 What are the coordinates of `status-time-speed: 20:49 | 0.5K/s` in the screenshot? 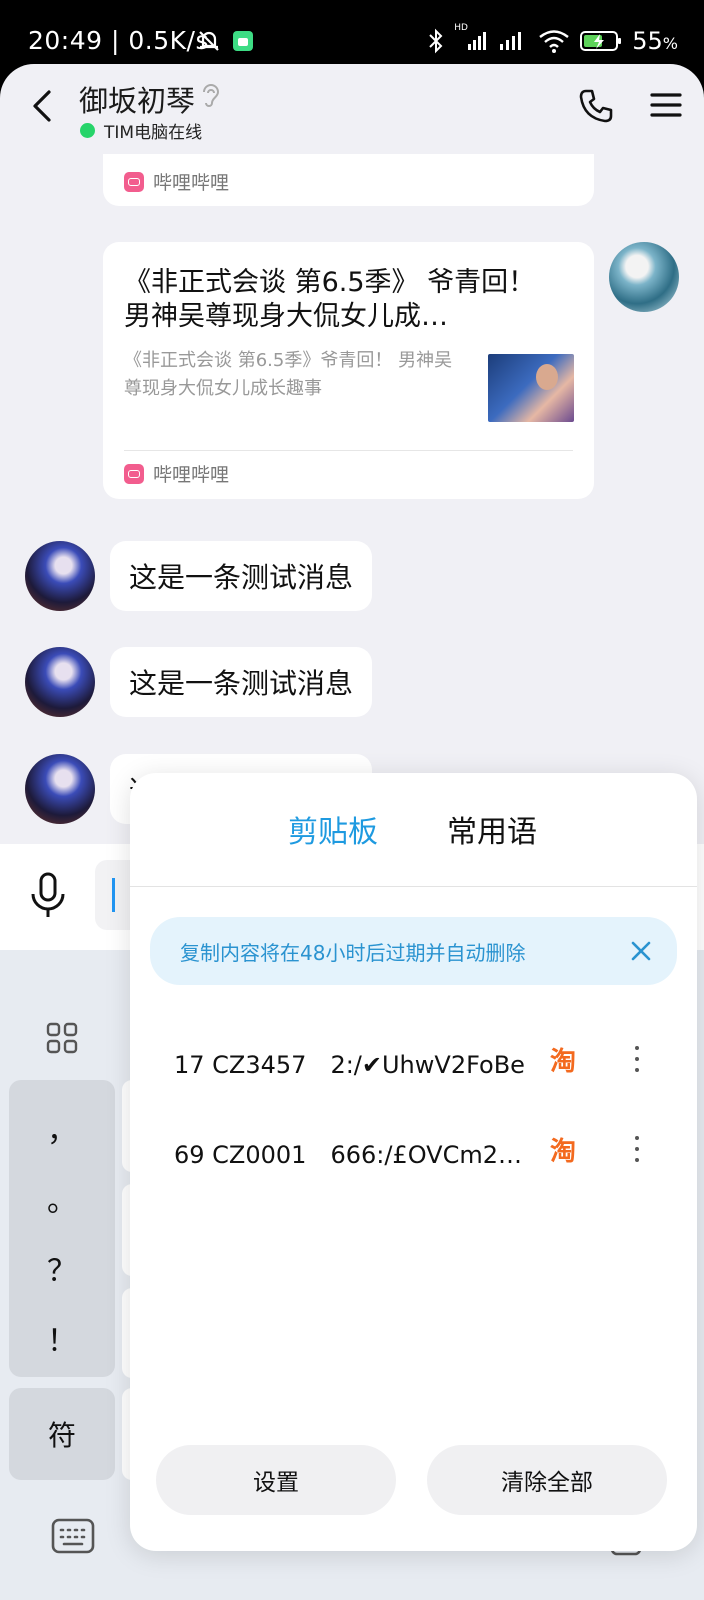 It's located at (118, 40).